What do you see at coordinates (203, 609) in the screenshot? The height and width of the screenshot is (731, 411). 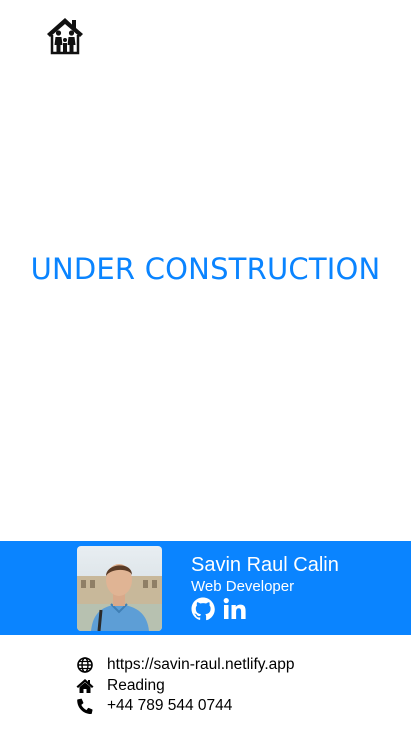 I see `github-icon` at bounding box center [203, 609].